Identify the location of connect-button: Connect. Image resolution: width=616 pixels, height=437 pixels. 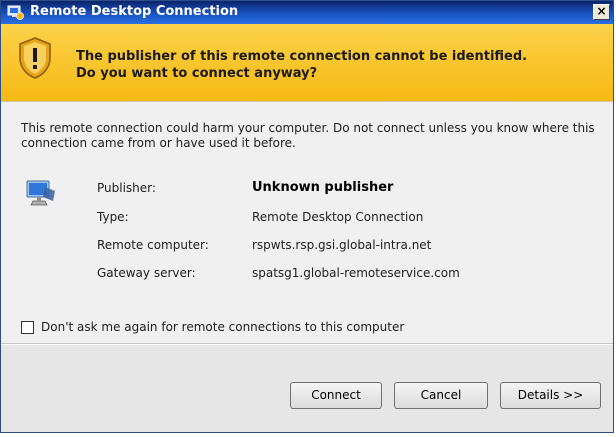
(336, 395).